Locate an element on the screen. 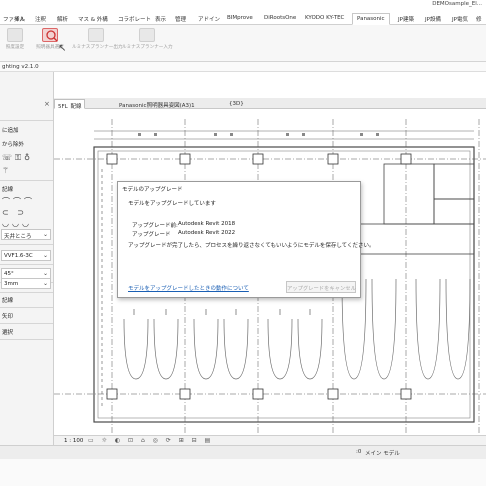 This screenshot has width=486, height=486. view-tab-5fl-wiring: 5FL_配線 is located at coordinates (70, 104).